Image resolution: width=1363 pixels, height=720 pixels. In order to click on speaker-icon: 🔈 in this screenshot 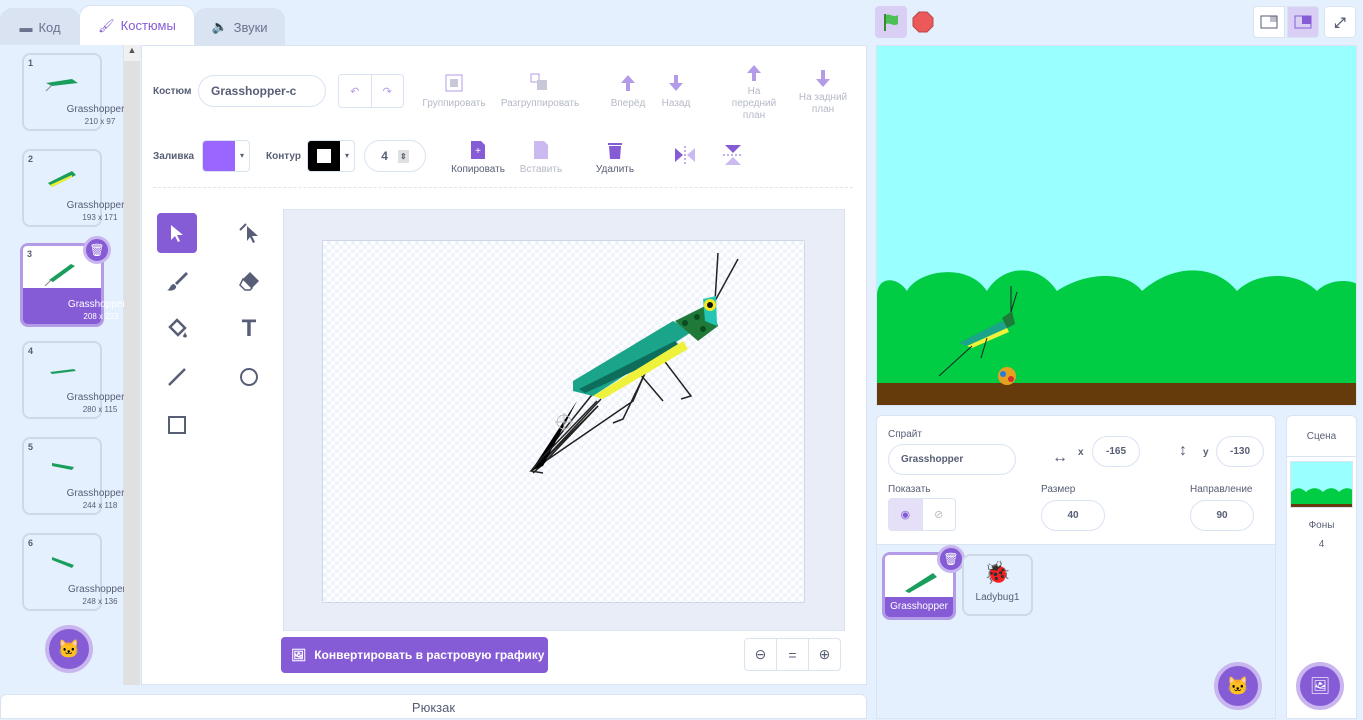, I will do `click(219, 26)`.